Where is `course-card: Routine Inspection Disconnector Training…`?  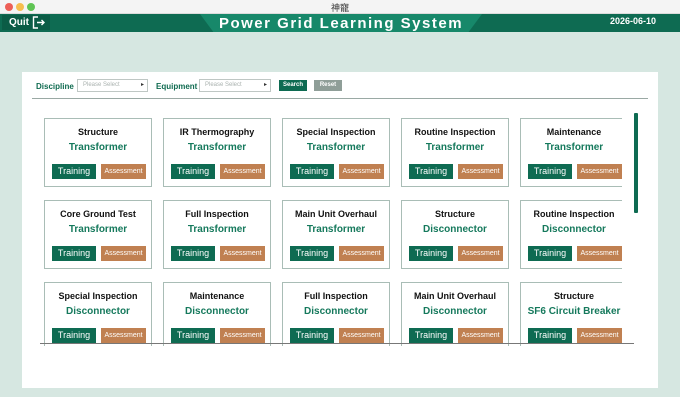
course-card: Routine Inspection Disconnector Training… is located at coordinates (571, 234).